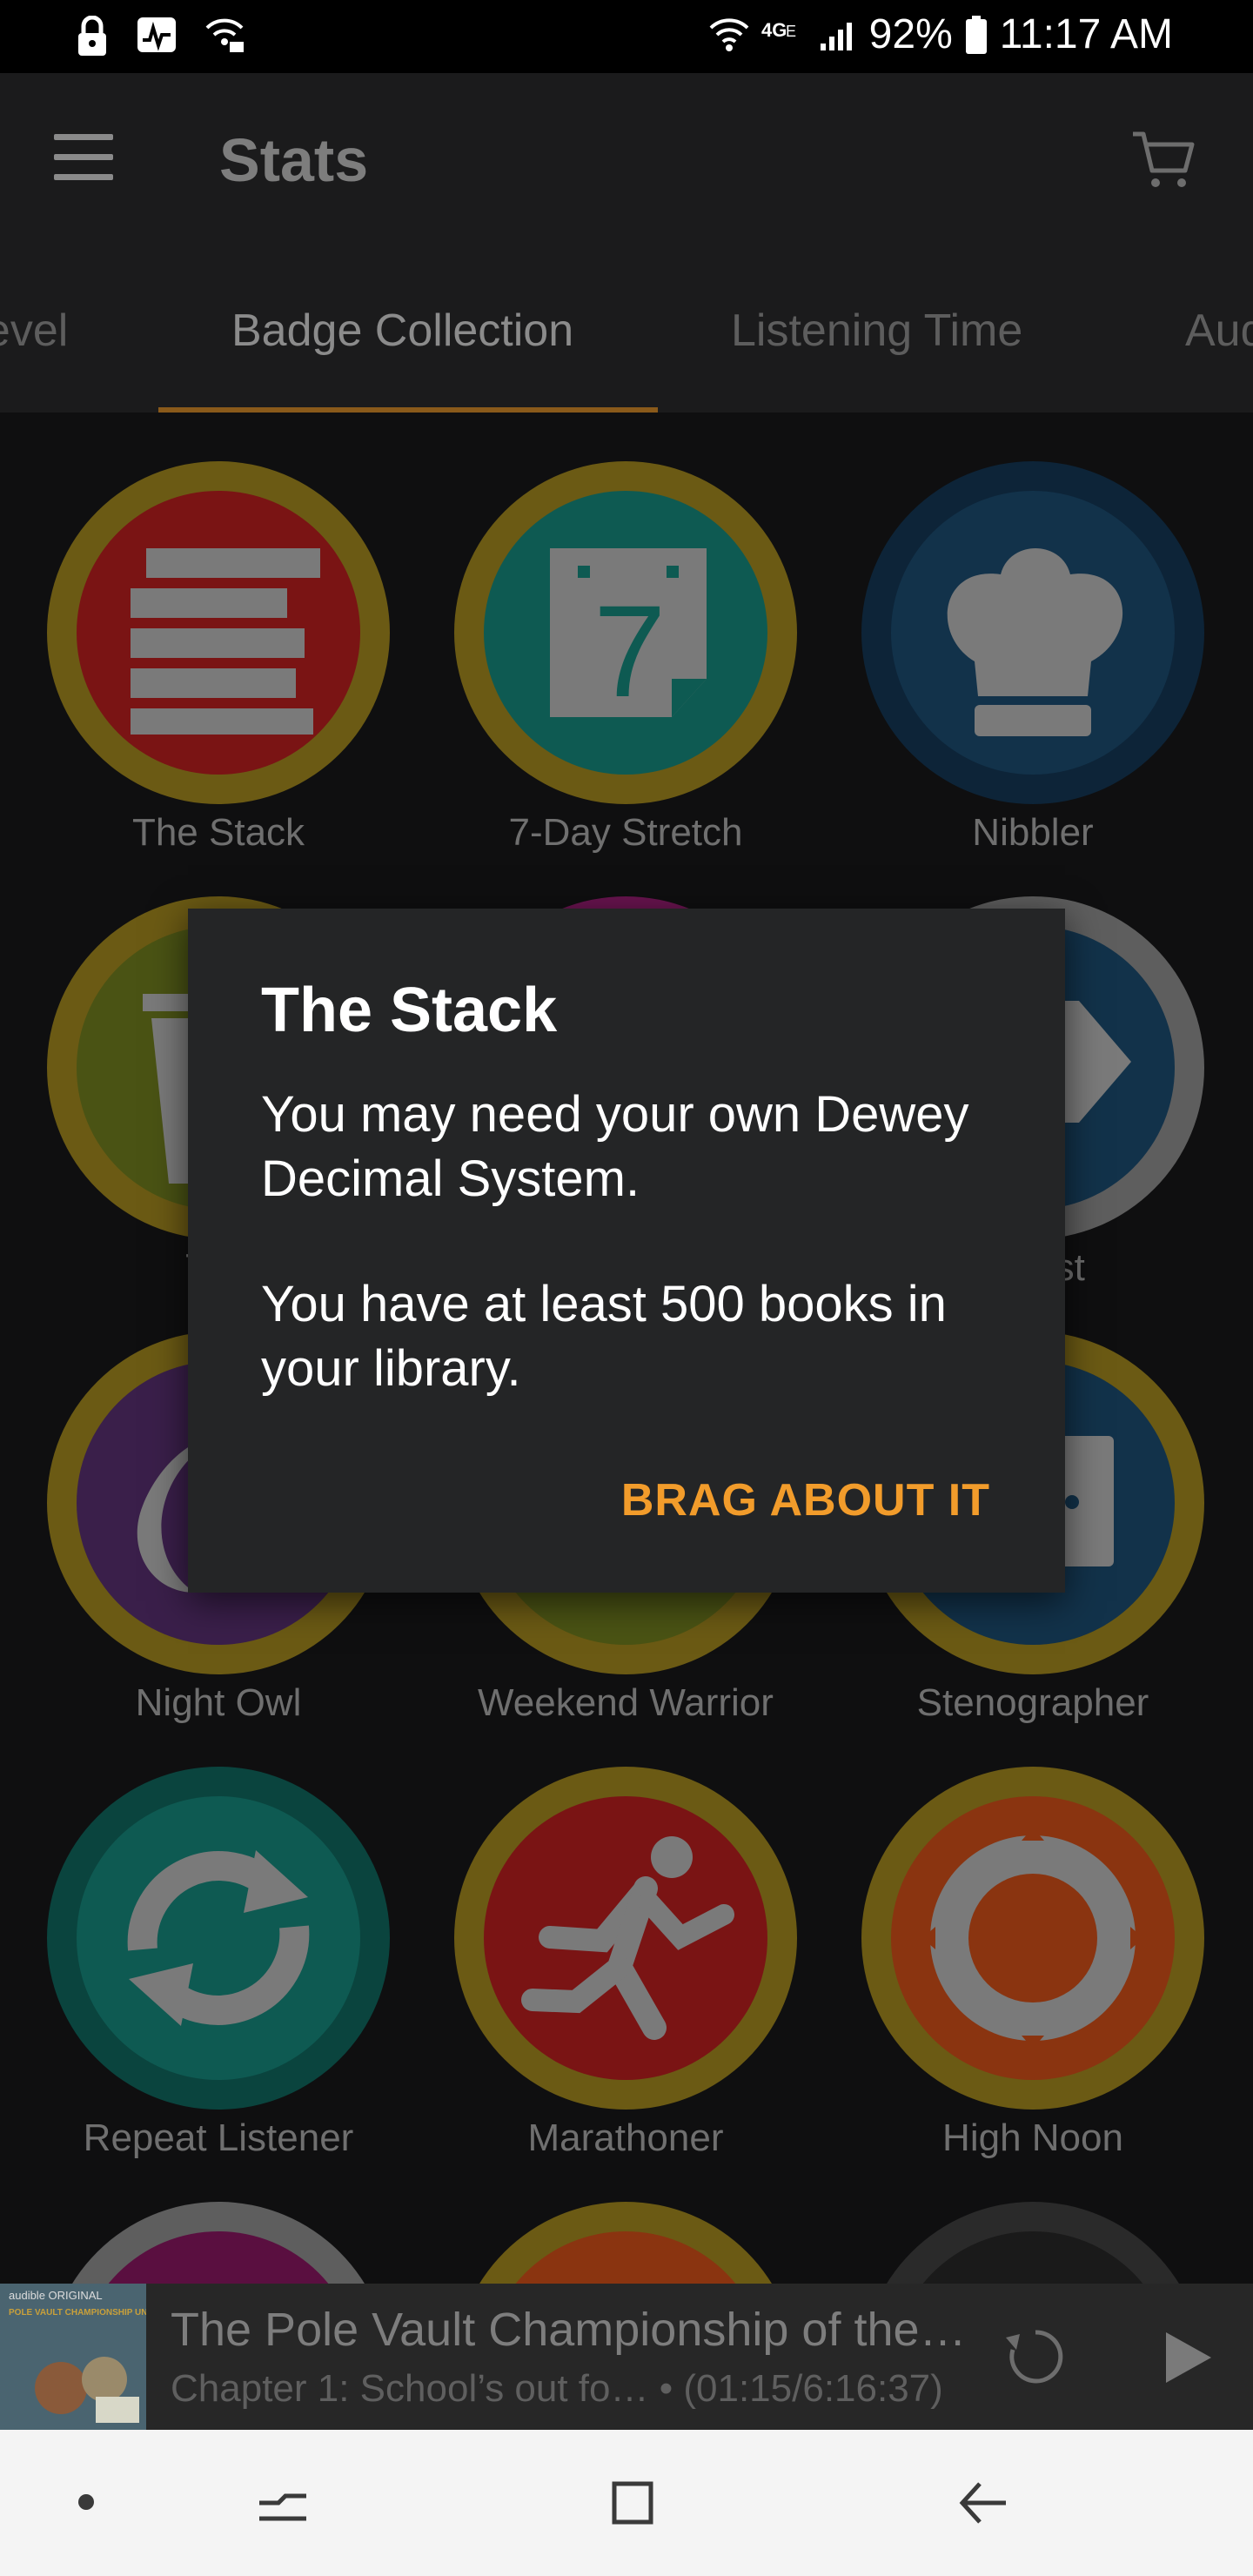 The height and width of the screenshot is (2576, 1253). I want to click on dot-icon, so click(86, 2502).